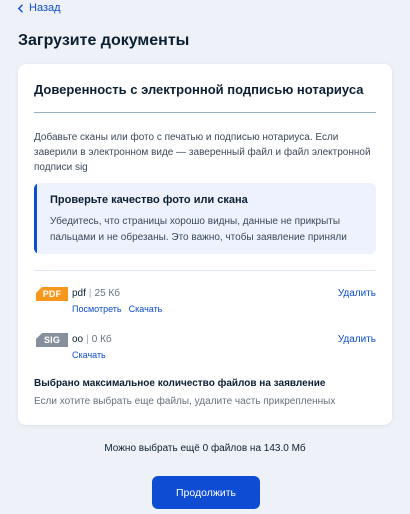 The image size is (410, 514). I want to click on file-info: oo | 0 Кб, so click(92, 339).